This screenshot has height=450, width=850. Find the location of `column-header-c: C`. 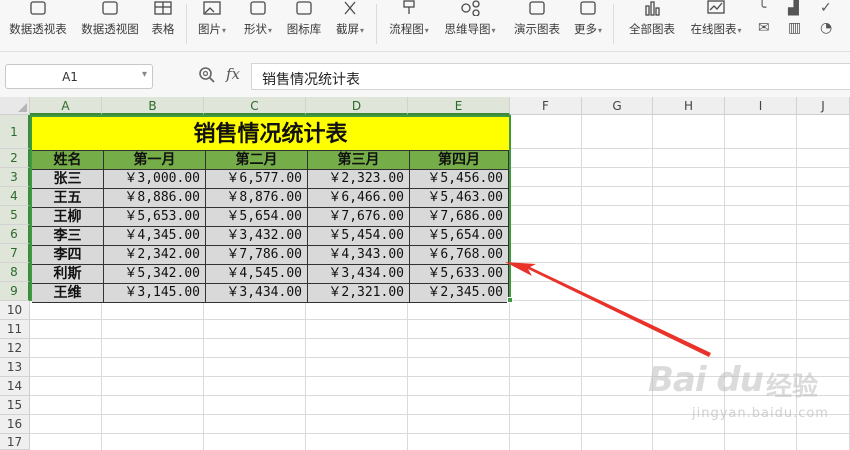

column-header-c: C is located at coordinates (255, 106).